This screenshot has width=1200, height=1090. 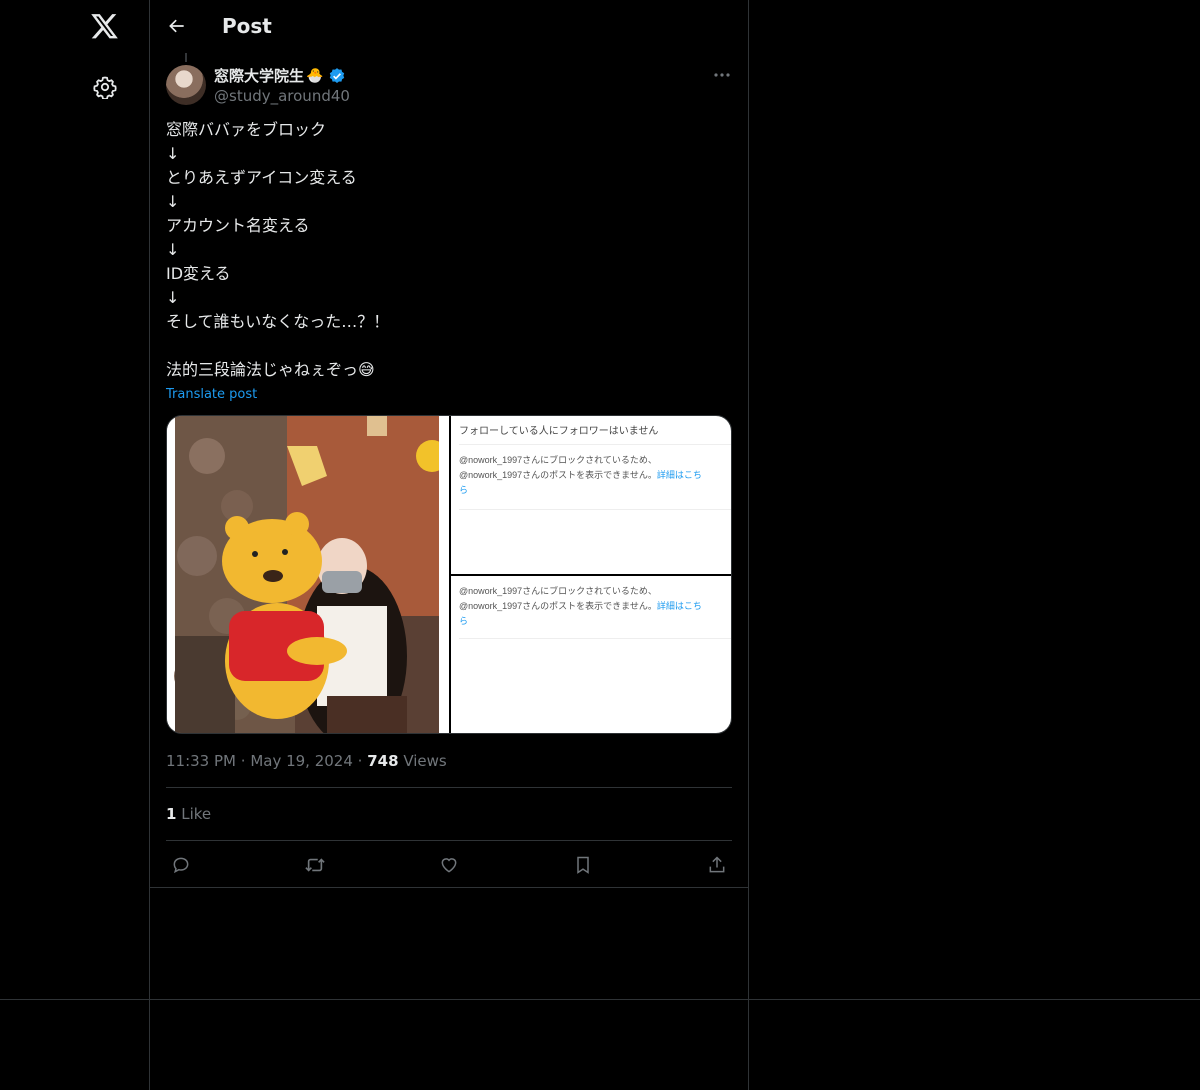 I want to click on post-line: 窓際ババァをブロック, so click(x=246, y=129).